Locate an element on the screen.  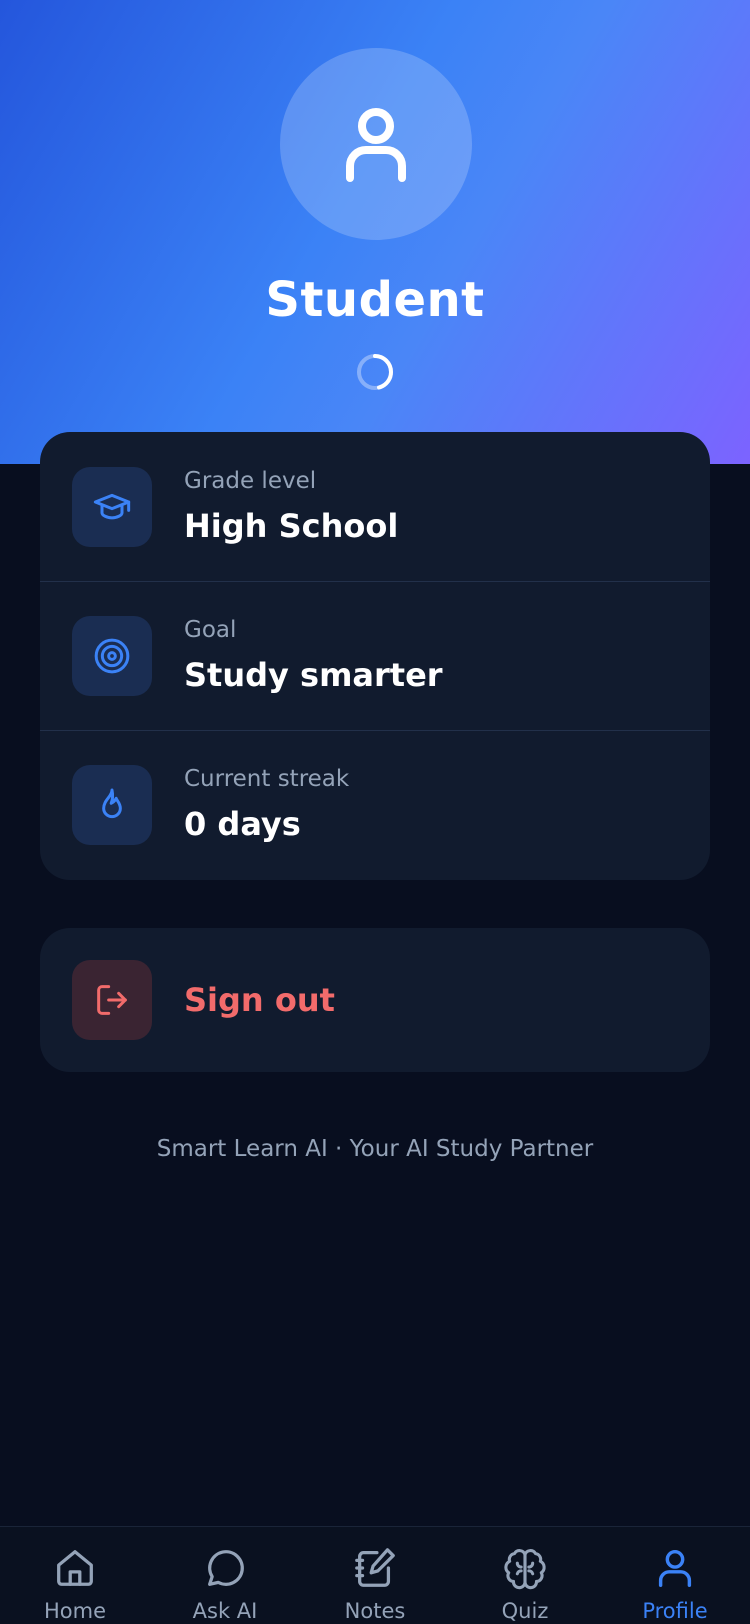
profile-name: Student is located at coordinates (375, 300).